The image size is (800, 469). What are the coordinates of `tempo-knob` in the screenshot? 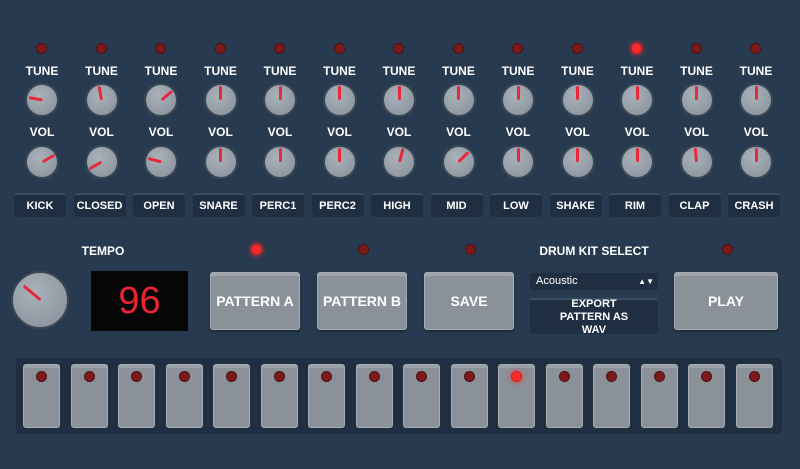 It's located at (40, 300).